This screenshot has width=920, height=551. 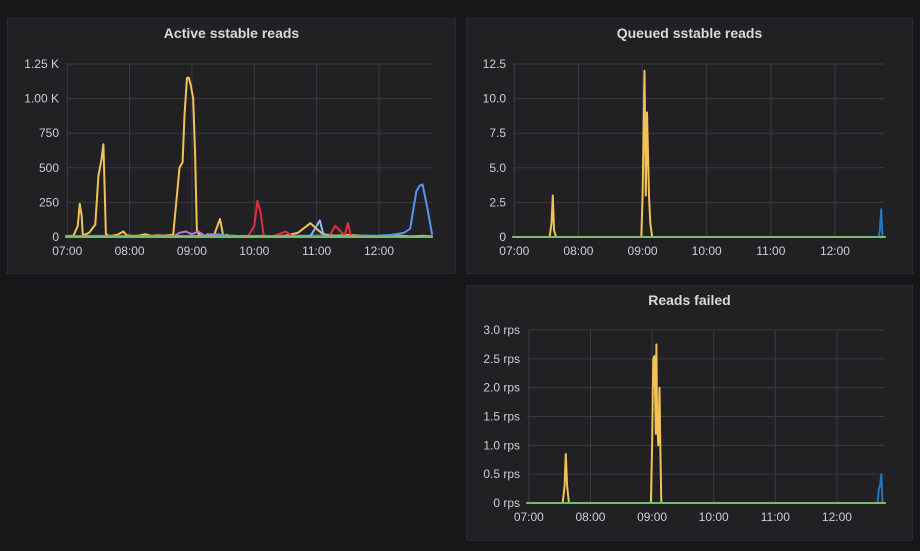 I want to click on y-tick-label: 5.0, so click(x=497, y=168).